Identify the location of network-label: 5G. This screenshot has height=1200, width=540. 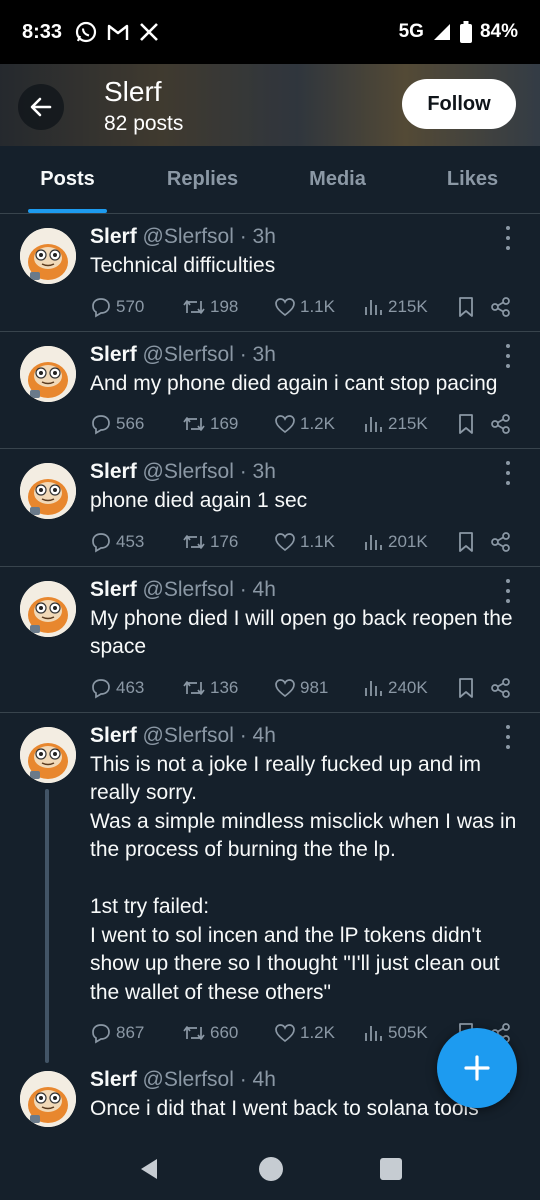
(411, 31).